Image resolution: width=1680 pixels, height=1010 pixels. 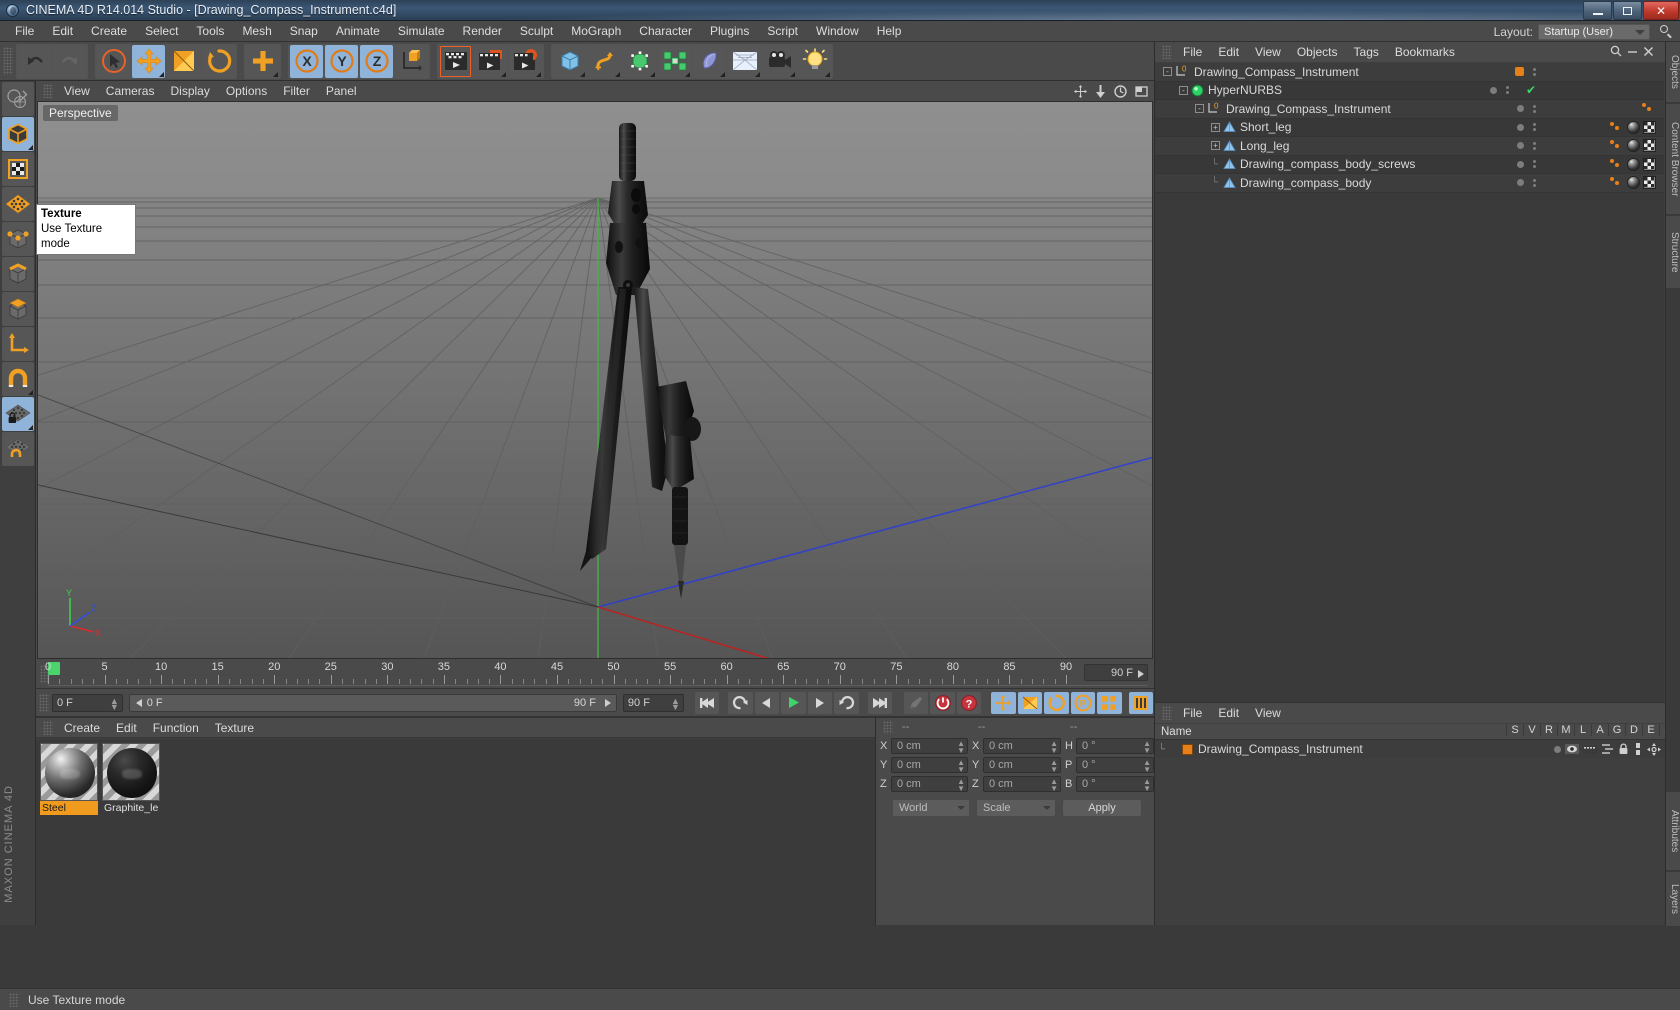 What do you see at coordinates (1264, 146) in the screenshot?
I see `object-name: Long_leg` at bounding box center [1264, 146].